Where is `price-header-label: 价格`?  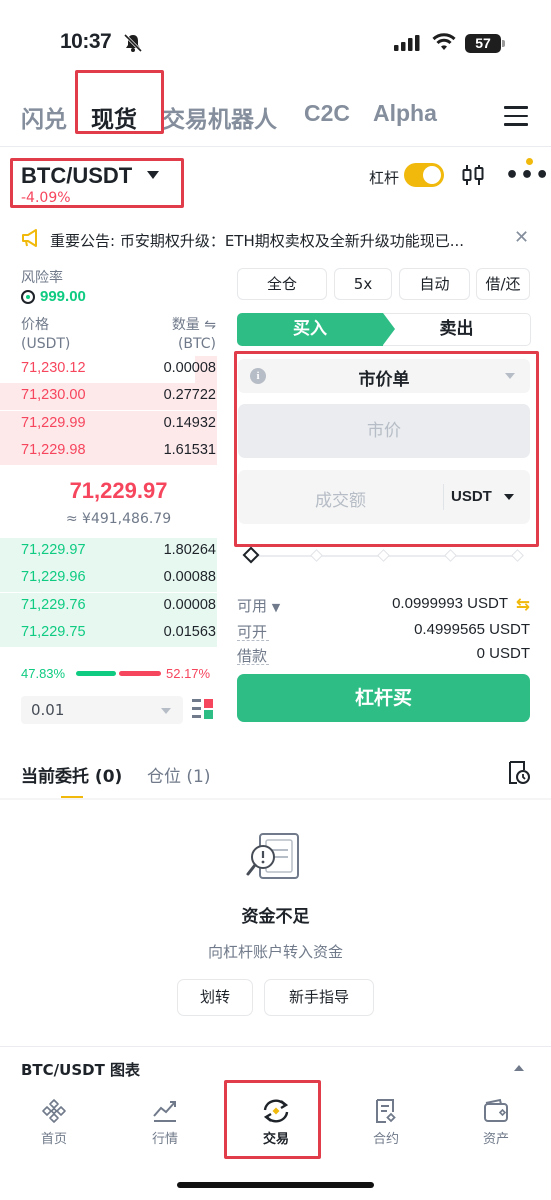 price-header-label: 价格 is located at coordinates (35, 325).